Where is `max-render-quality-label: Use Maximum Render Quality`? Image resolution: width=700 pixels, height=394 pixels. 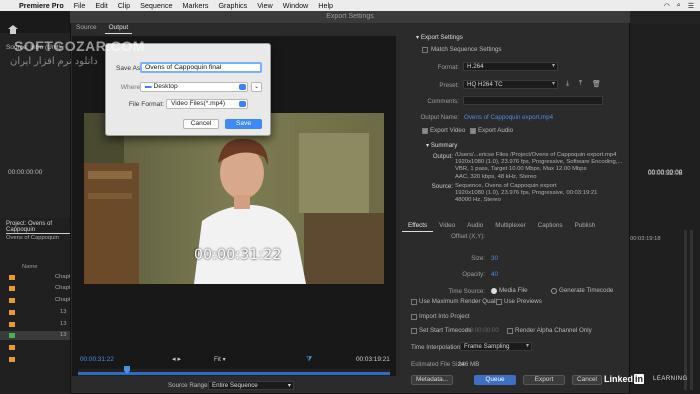 max-render-quality-label: Use Maximum Render Quality is located at coordinates (460, 301).